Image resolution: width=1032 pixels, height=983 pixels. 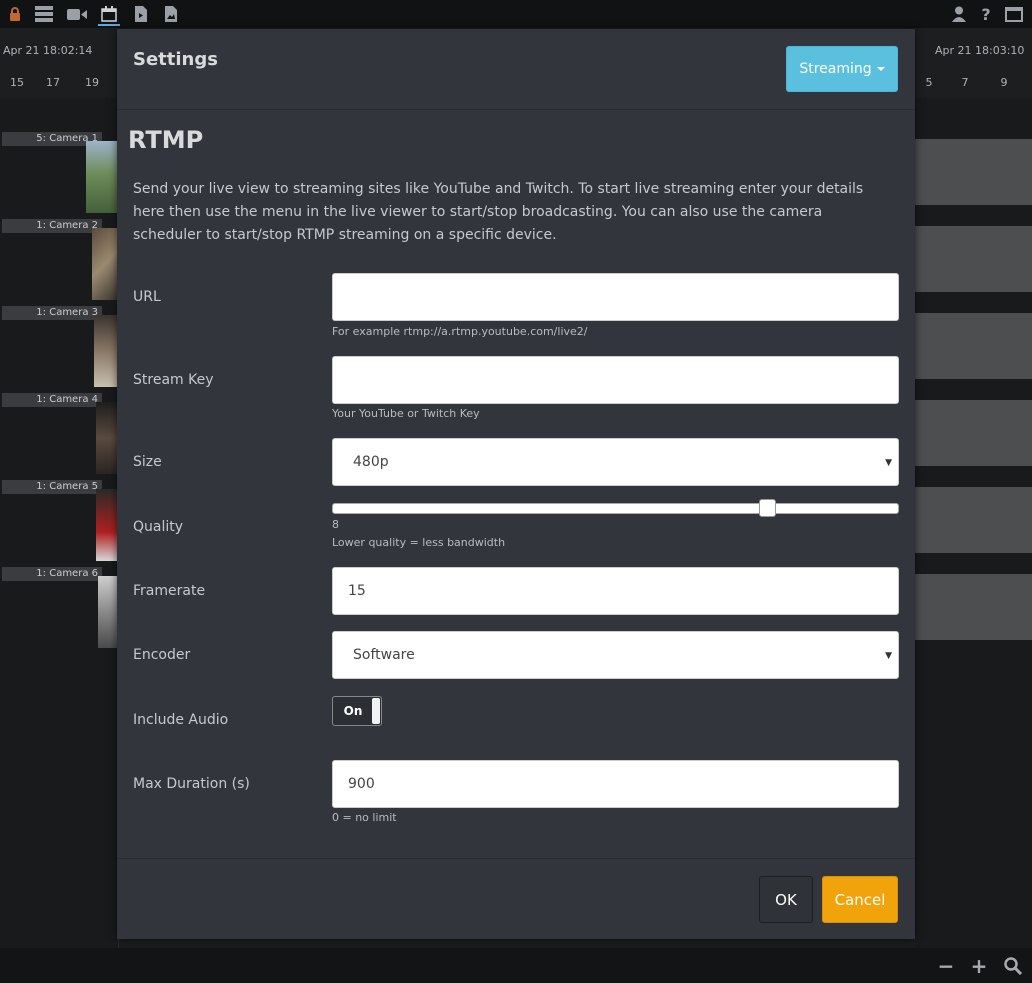 What do you see at coordinates (946, 966) in the screenshot?
I see `zoom-out-button: −` at bounding box center [946, 966].